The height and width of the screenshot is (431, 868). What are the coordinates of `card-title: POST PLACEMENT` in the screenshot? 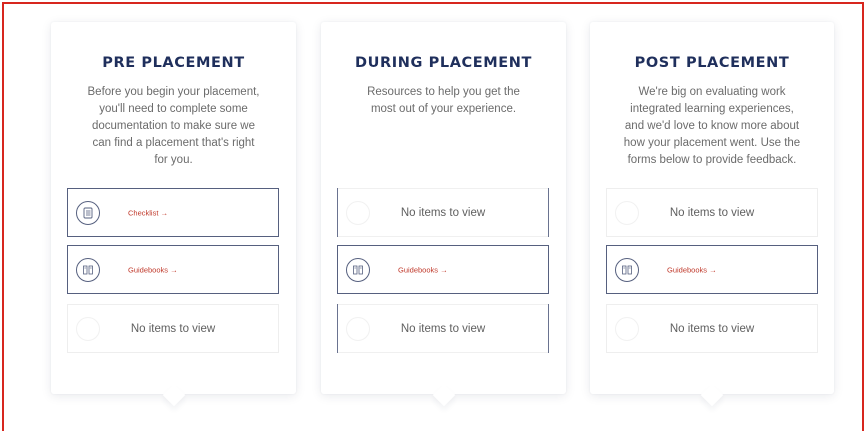 It's located at (712, 63).